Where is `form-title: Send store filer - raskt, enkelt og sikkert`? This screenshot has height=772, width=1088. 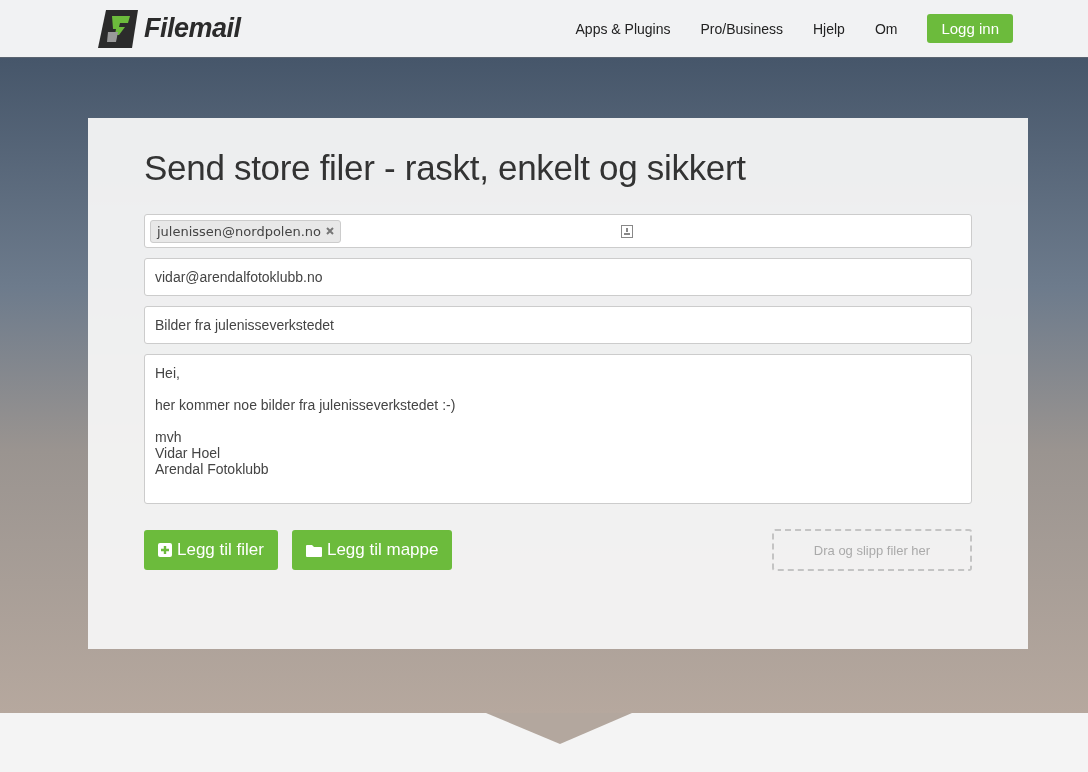
form-title: Send store filer - raskt, enkelt og sikkert is located at coordinates (445, 168).